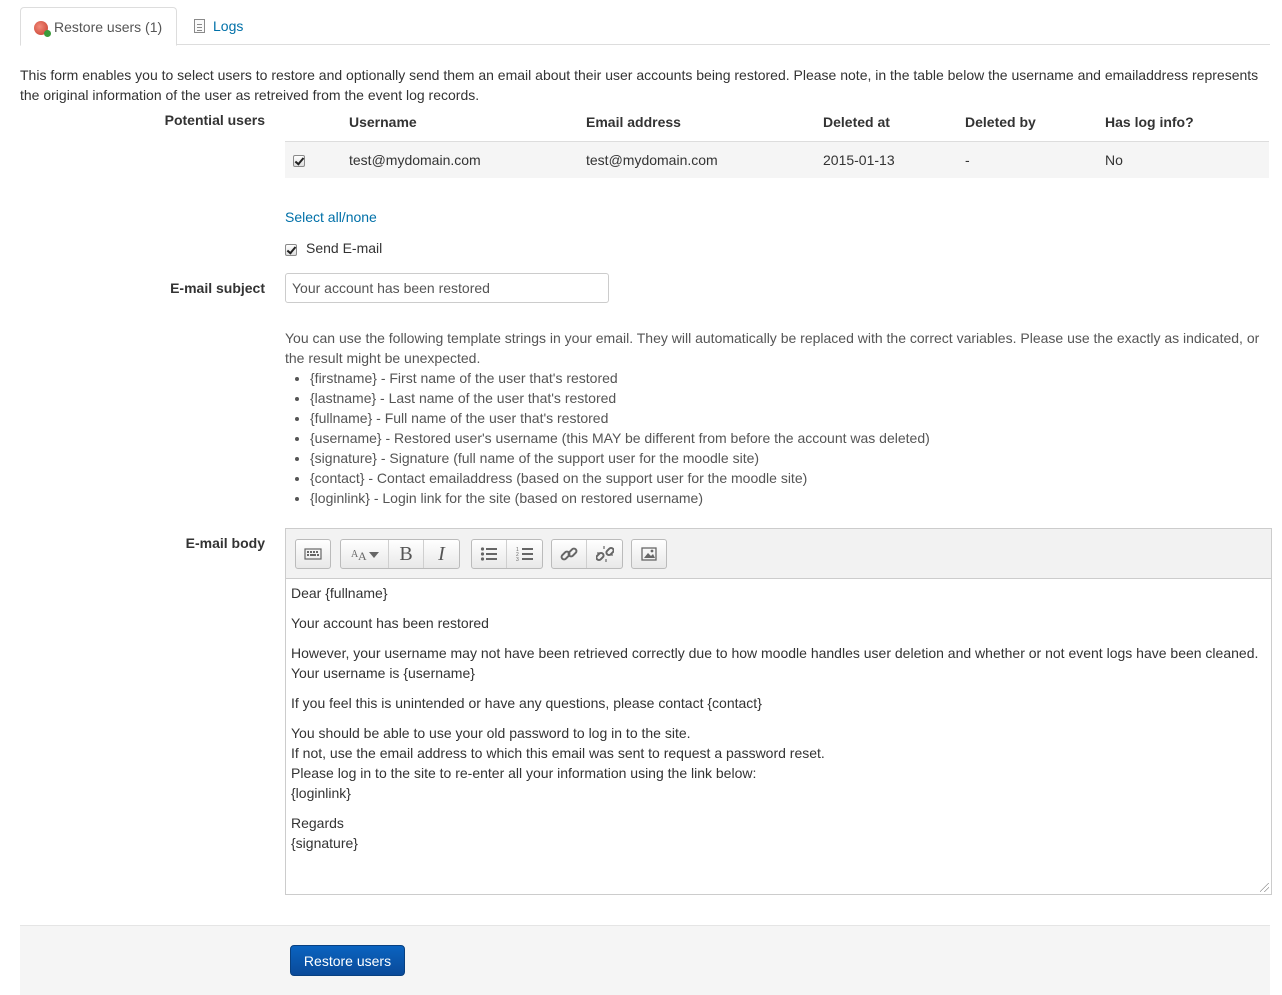 The image size is (1282, 995). Describe the element at coordinates (362, 555) in the screenshot. I see `svg-text: A` at that location.